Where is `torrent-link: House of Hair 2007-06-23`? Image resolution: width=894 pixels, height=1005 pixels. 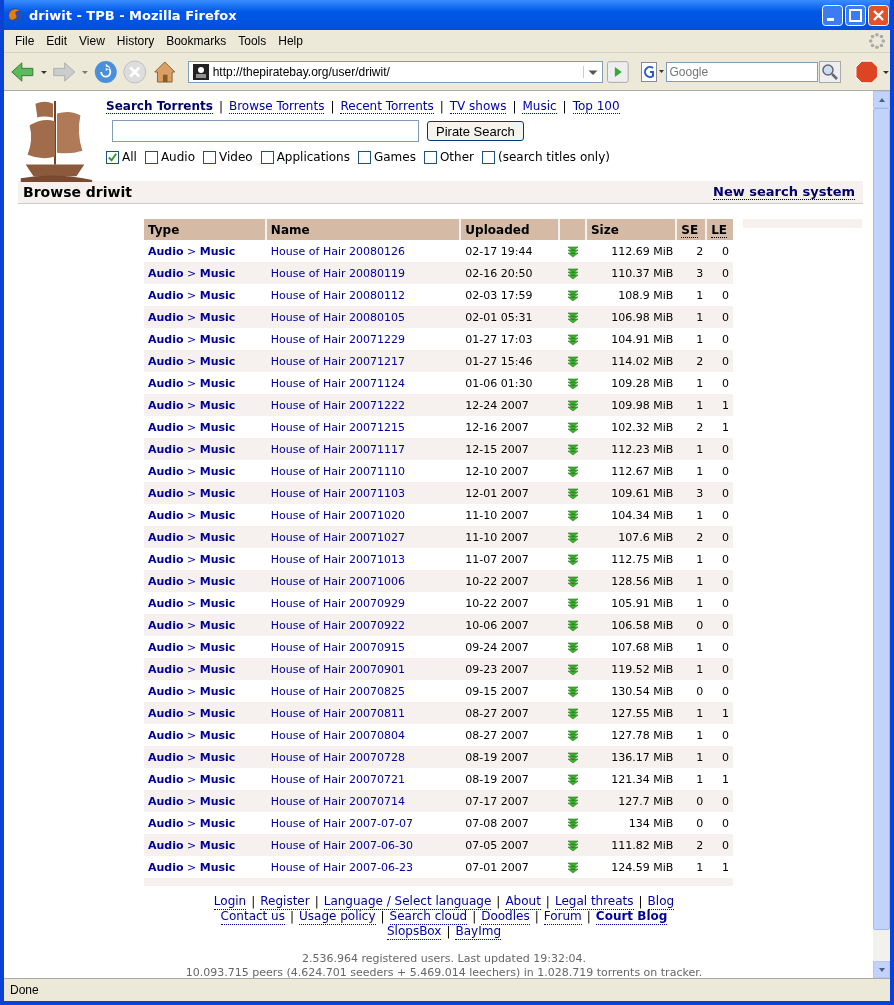
torrent-link: House of Hair 2007-06-23 is located at coordinates (341, 867).